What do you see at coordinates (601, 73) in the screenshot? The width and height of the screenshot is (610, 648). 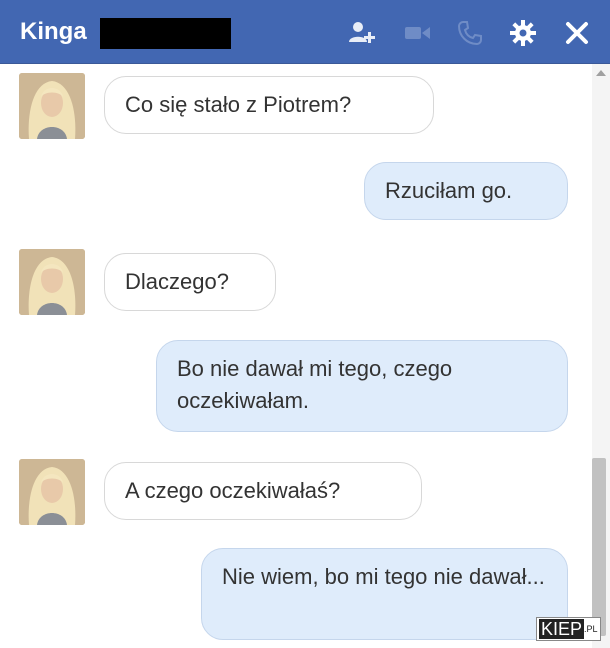 I see `scroll-up-arrow-icon` at bounding box center [601, 73].